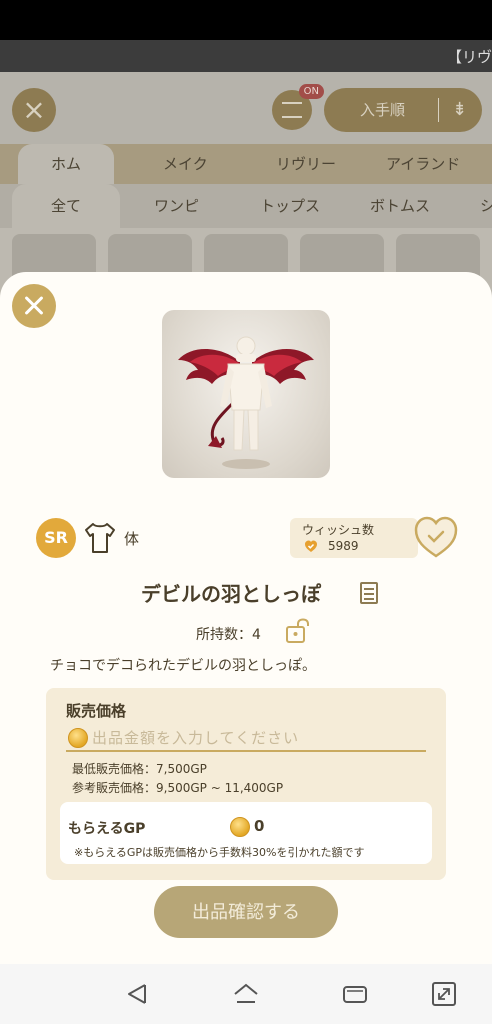  What do you see at coordinates (423, 164) in the screenshot?
I see `category-tab-island: アイランド` at bounding box center [423, 164].